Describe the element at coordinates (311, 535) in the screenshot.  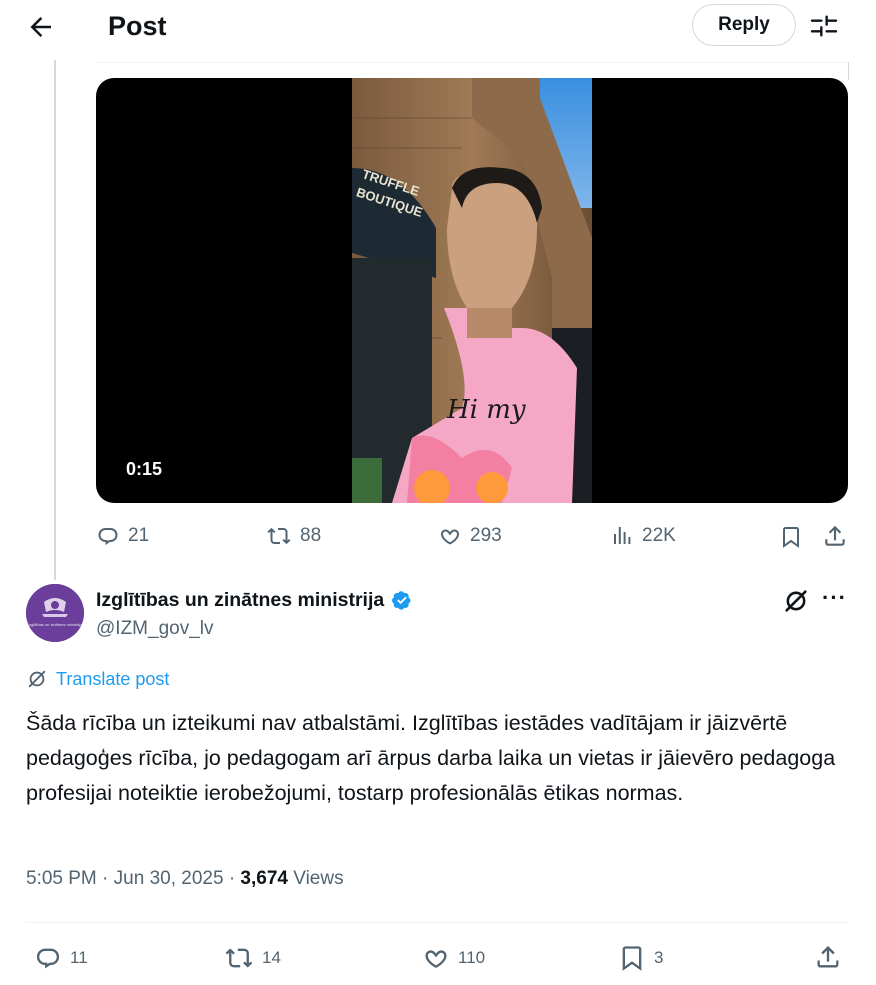
I see `repost-count: 88` at that location.